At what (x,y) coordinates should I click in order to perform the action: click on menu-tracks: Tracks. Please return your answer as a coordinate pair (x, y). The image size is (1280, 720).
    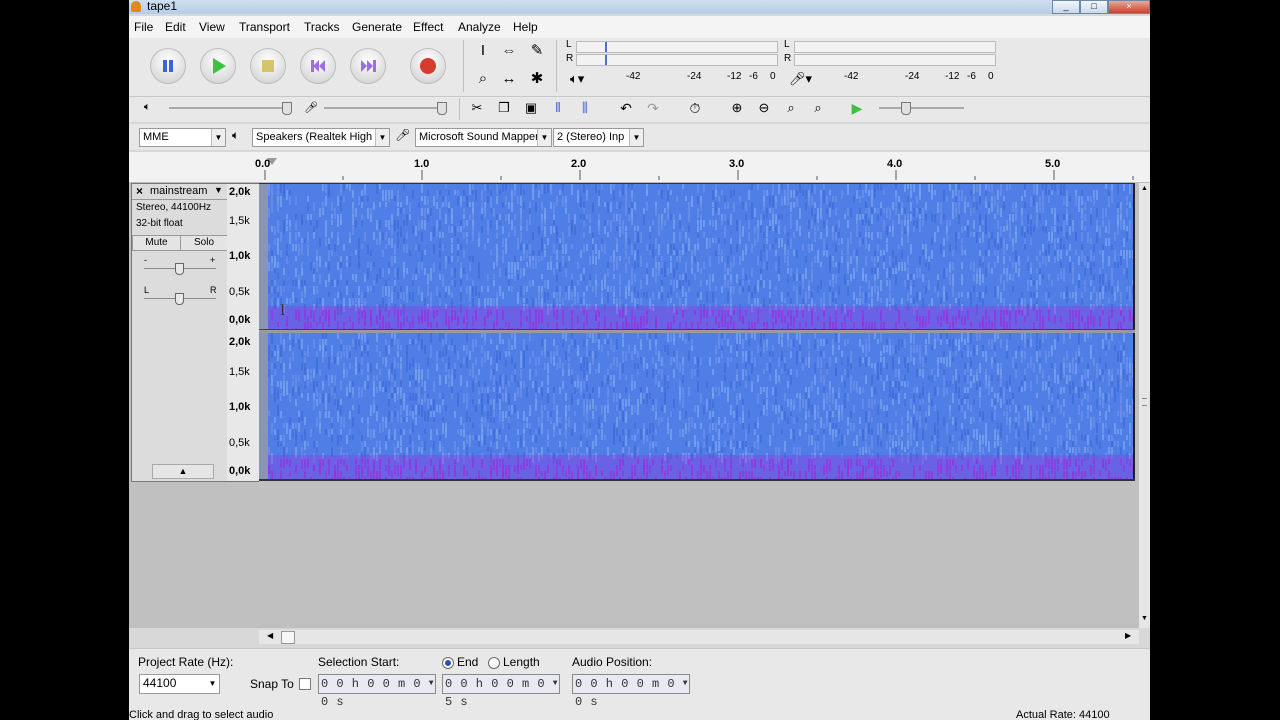
    Looking at the image, I should click on (322, 27).